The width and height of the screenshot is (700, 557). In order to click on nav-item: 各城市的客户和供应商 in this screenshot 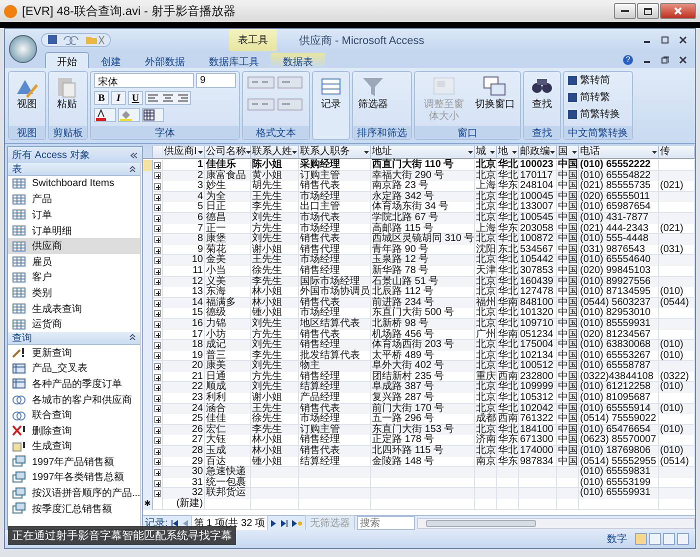, I will do `click(74, 400)`.